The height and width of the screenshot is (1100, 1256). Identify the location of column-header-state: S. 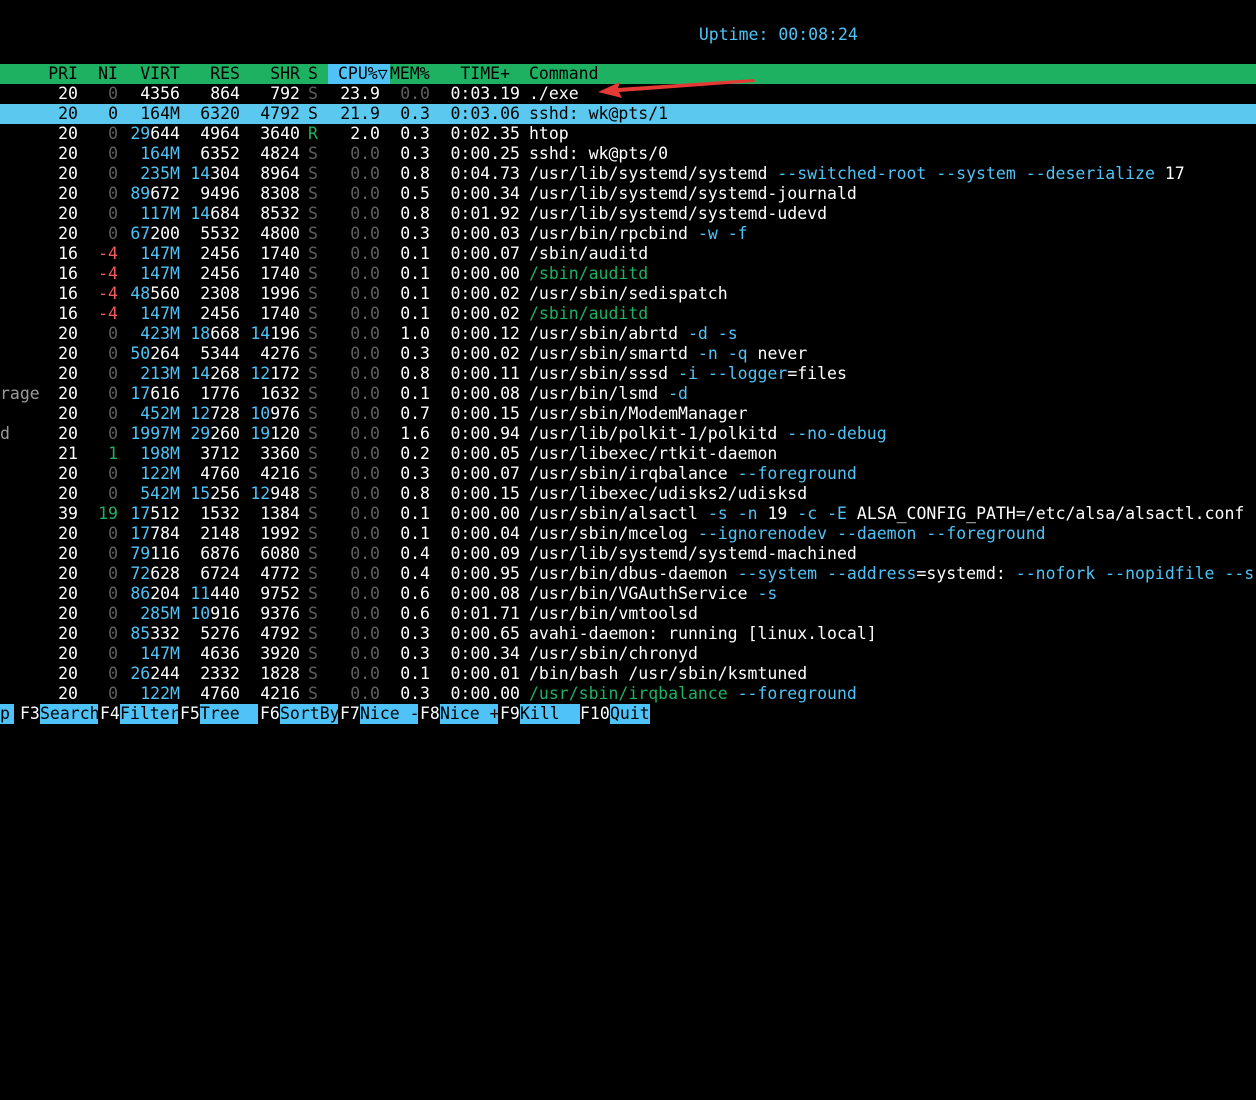
(314, 74).